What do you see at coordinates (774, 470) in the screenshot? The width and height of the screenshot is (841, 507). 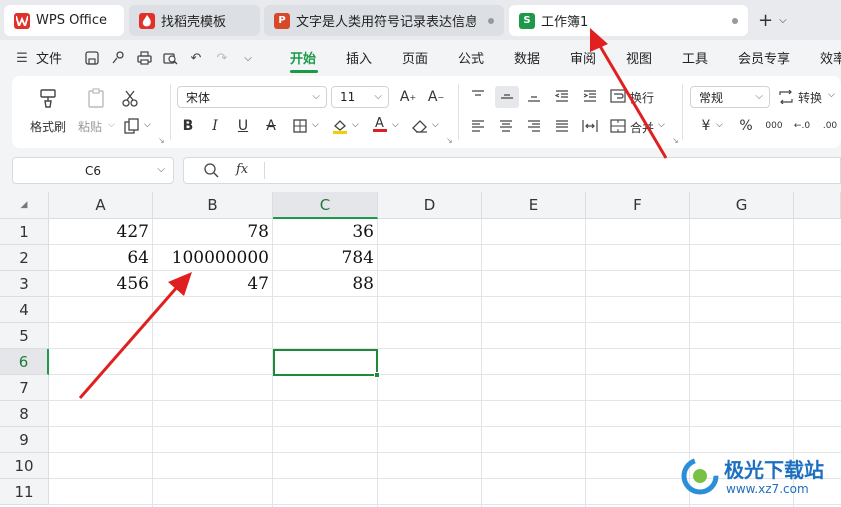 I see `watermark-title: 极光下载站` at bounding box center [774, 470].